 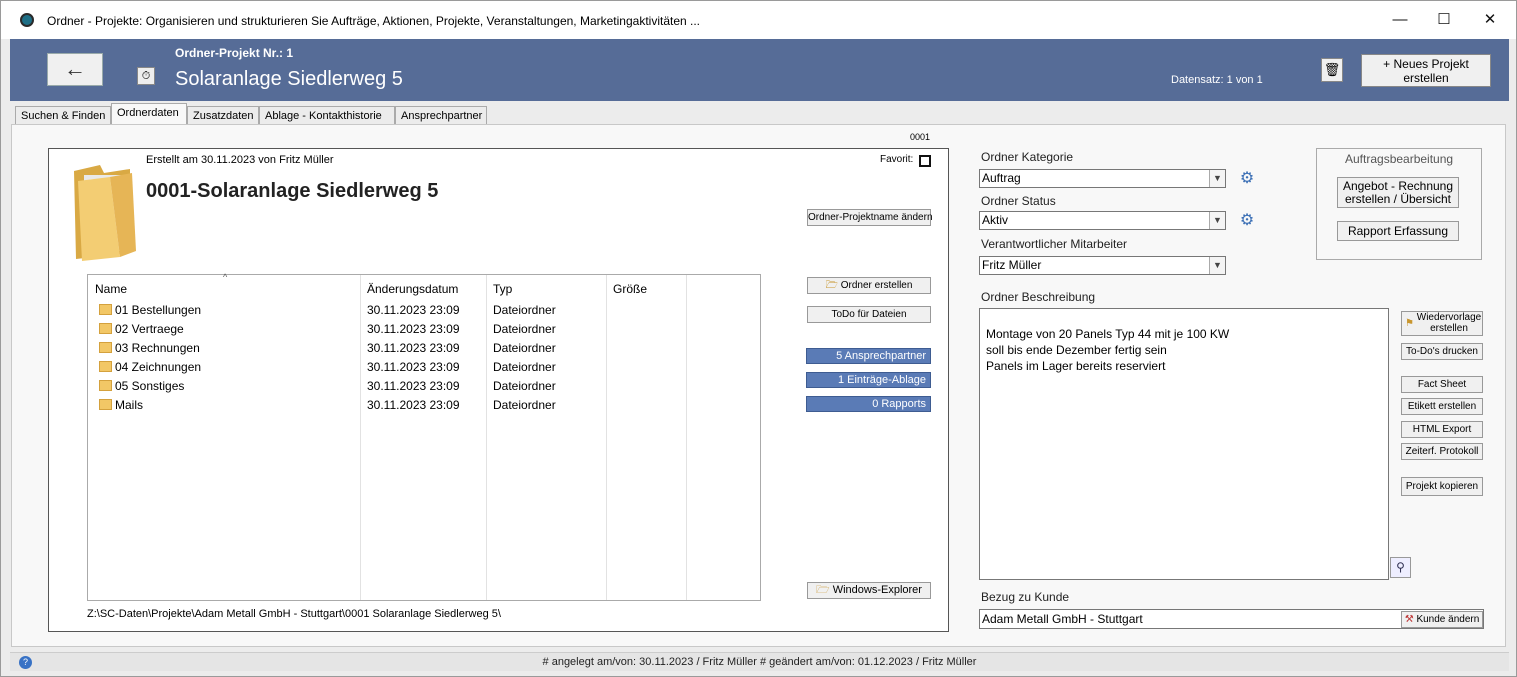 I want to click on auftragsbearbeitung-title: Auftragsbearbeitung, so click(x=1399, y=159).